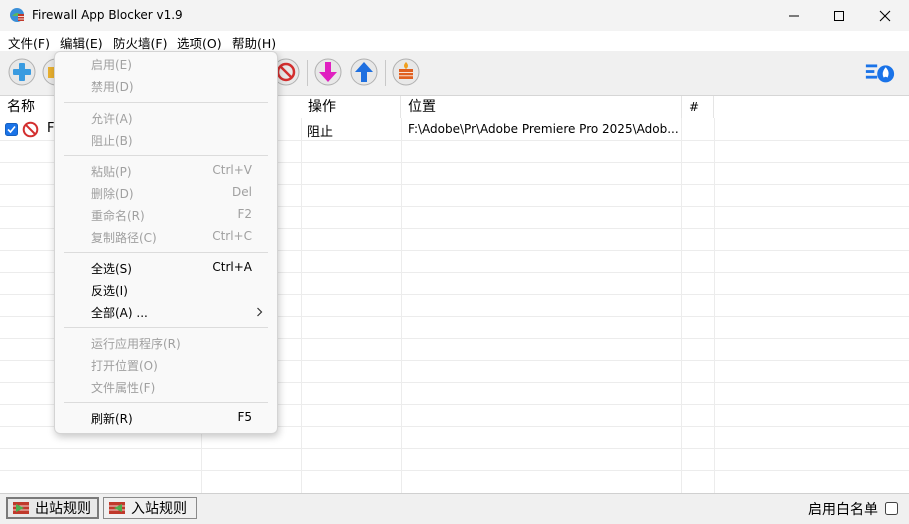 This screenshot has height=524, width=909. What do you see at coordinates (166, 237) in the screenshot?
I see `menu-item-copy-path: 复制路径(C) Ctrl+C` at bounding box center [166, 237].